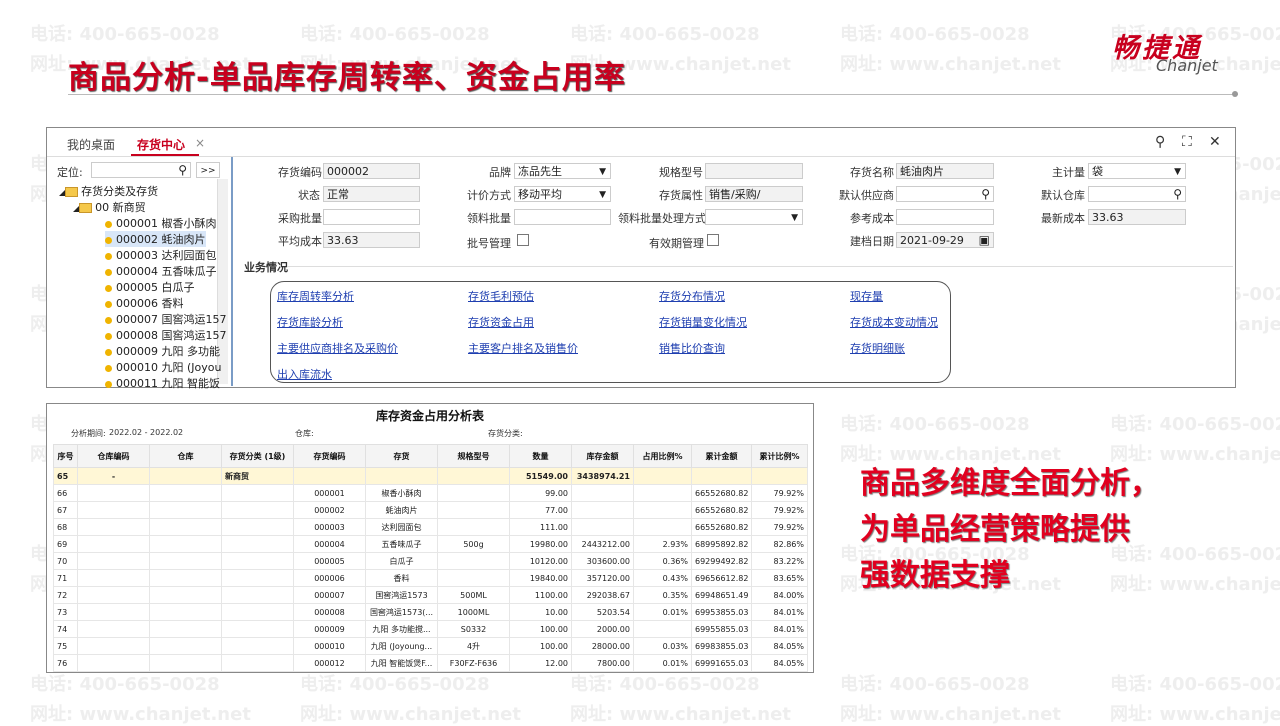  What do you see at coordinates (310, 322) in the screenshot?
I see `business-link: 存货库龄分析` at bounding box center [310, 322].